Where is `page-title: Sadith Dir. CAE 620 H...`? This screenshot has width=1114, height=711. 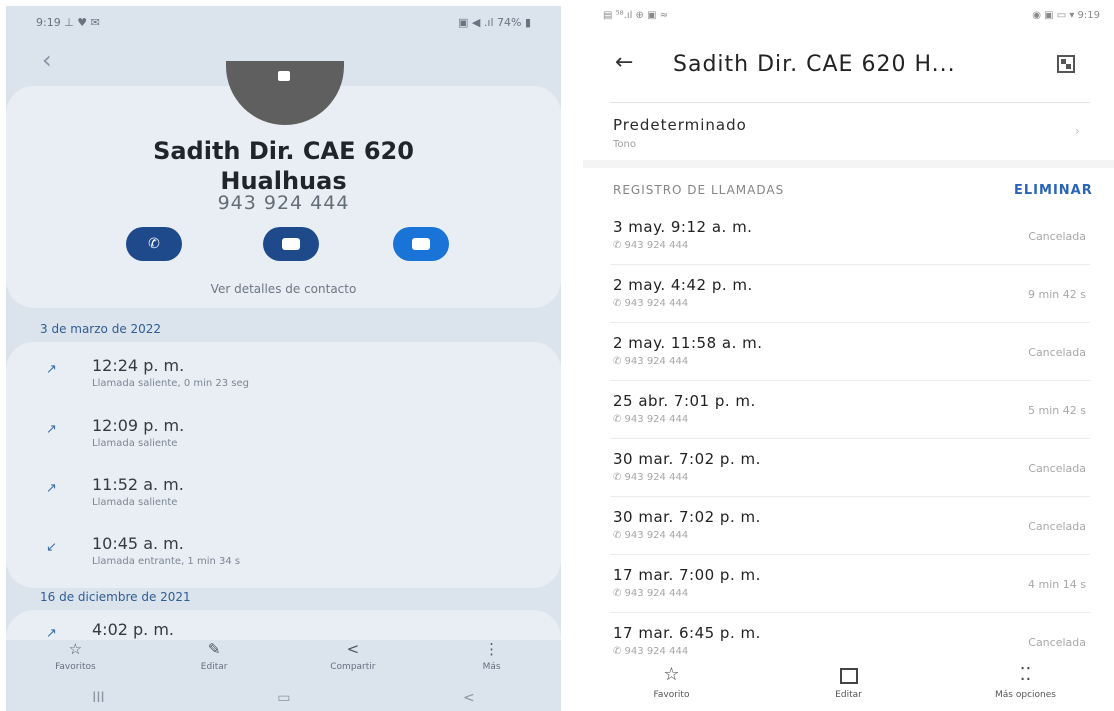 page-title: Sadith Dir. CAE 620 H... is located at coordinates (814, 64).